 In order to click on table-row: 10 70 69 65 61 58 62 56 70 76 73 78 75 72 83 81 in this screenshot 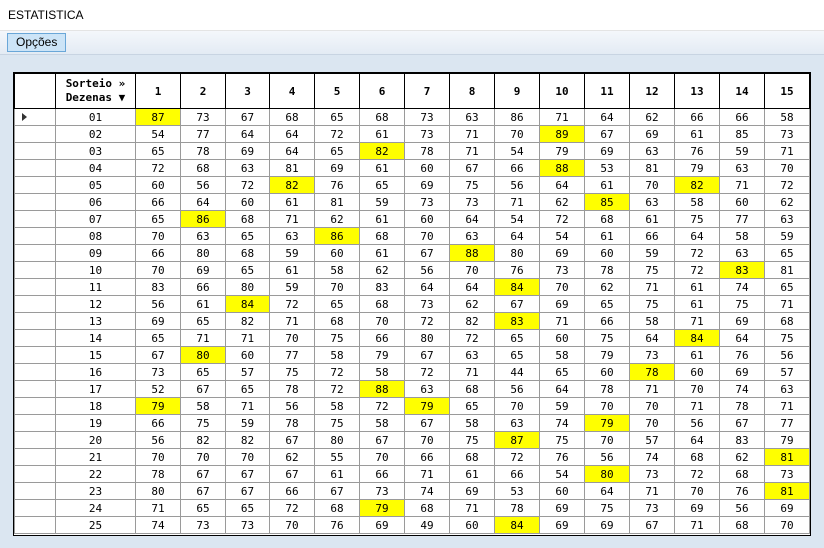, I will do `click(412, 270)`.